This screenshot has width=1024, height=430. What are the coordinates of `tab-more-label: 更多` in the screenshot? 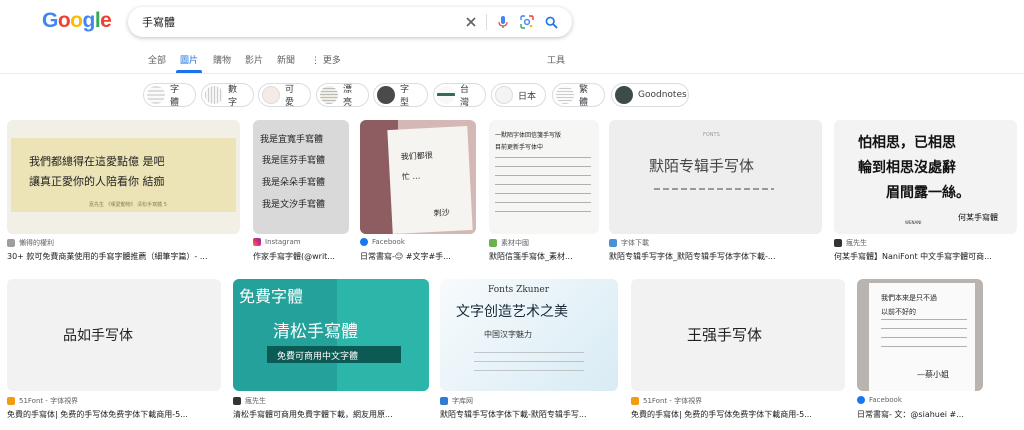 It's located at (331, 61).